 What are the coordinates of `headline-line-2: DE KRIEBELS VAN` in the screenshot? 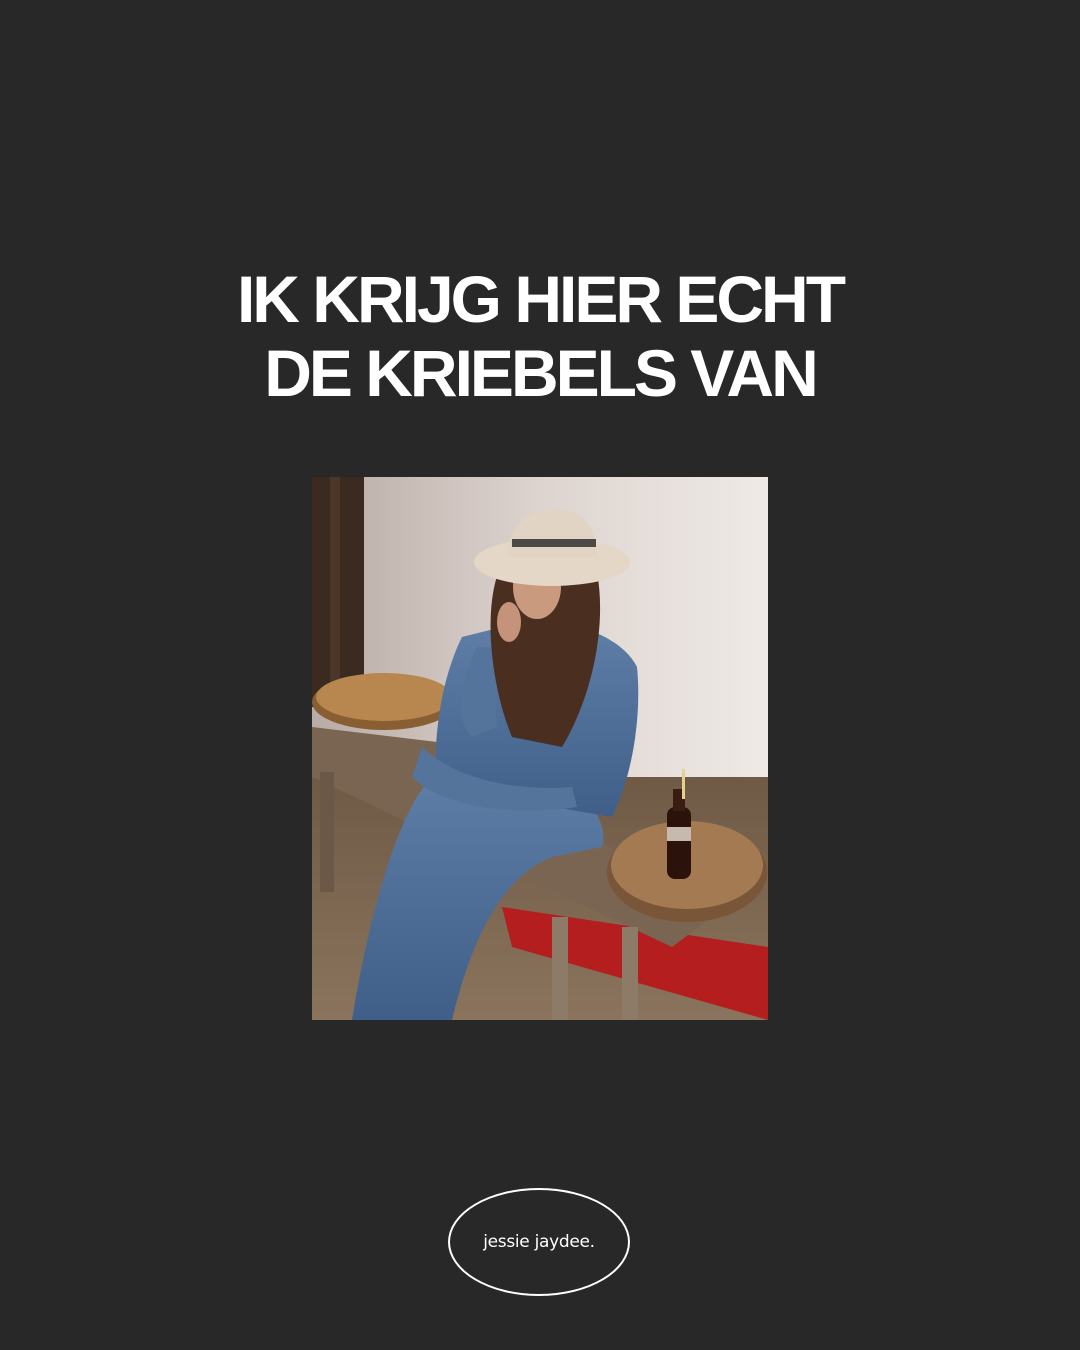 It's located at (541, 373).